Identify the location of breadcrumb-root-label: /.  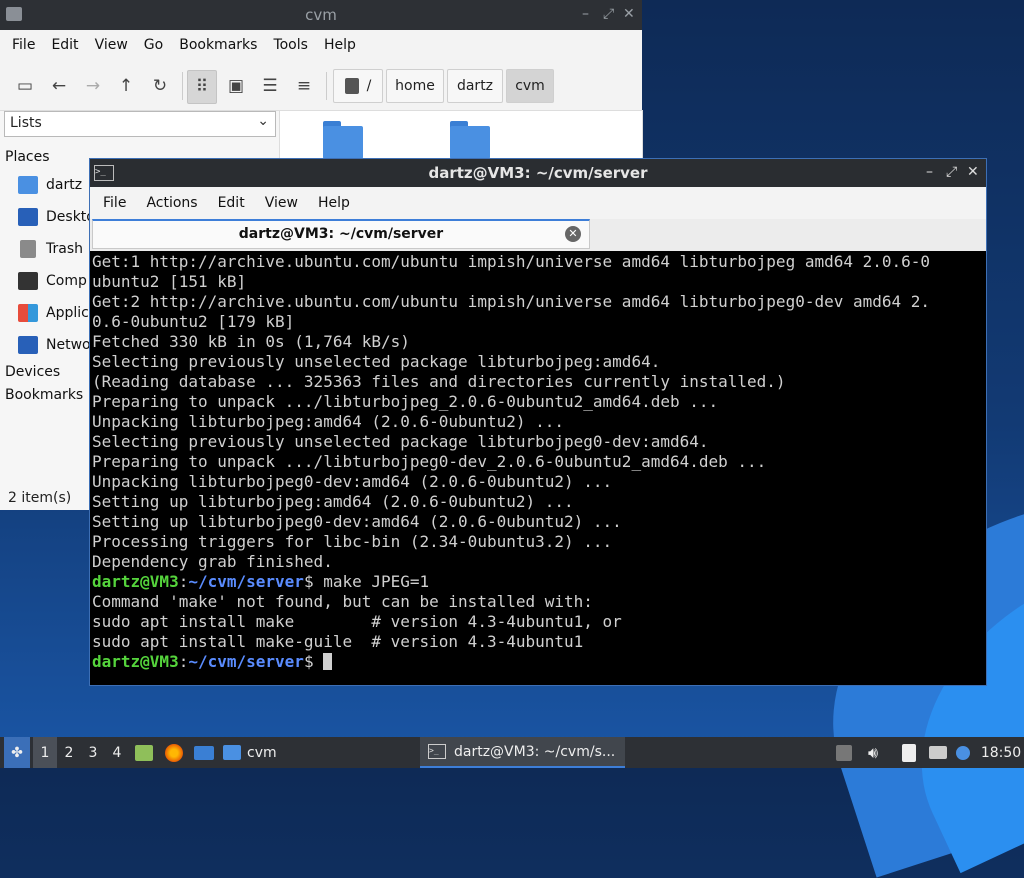
(369, 86).